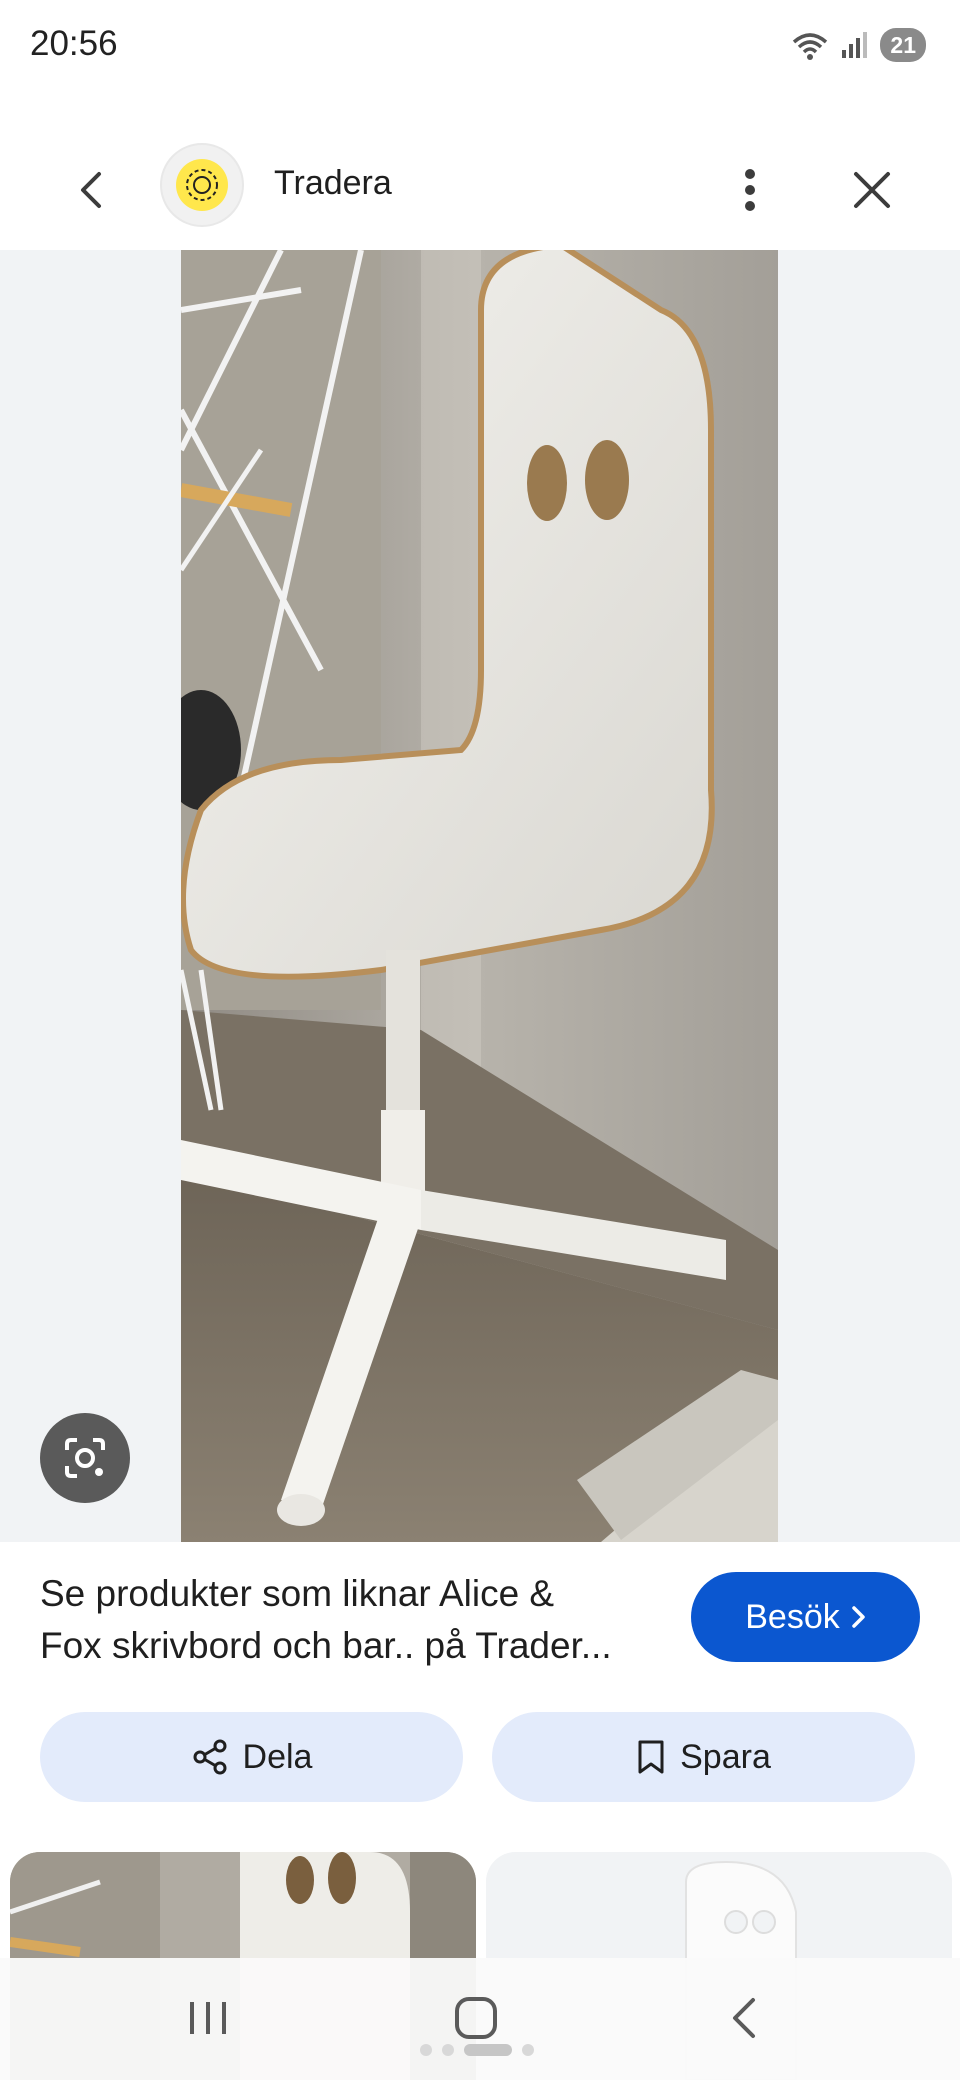 The image size is (960, 2080). What do you see at coordinates (210, 1757) in the screenshot?
I see `share-icon` at bounding box center [210, 1757].